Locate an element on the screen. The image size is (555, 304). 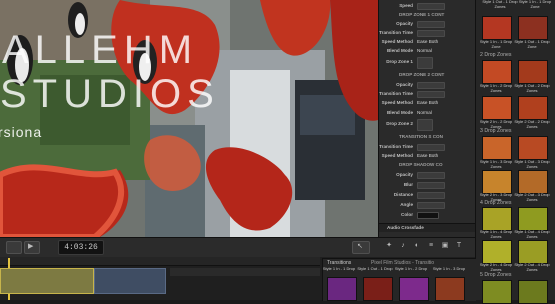
magnet-icon: ✦ is located at coordinates (389, 246).